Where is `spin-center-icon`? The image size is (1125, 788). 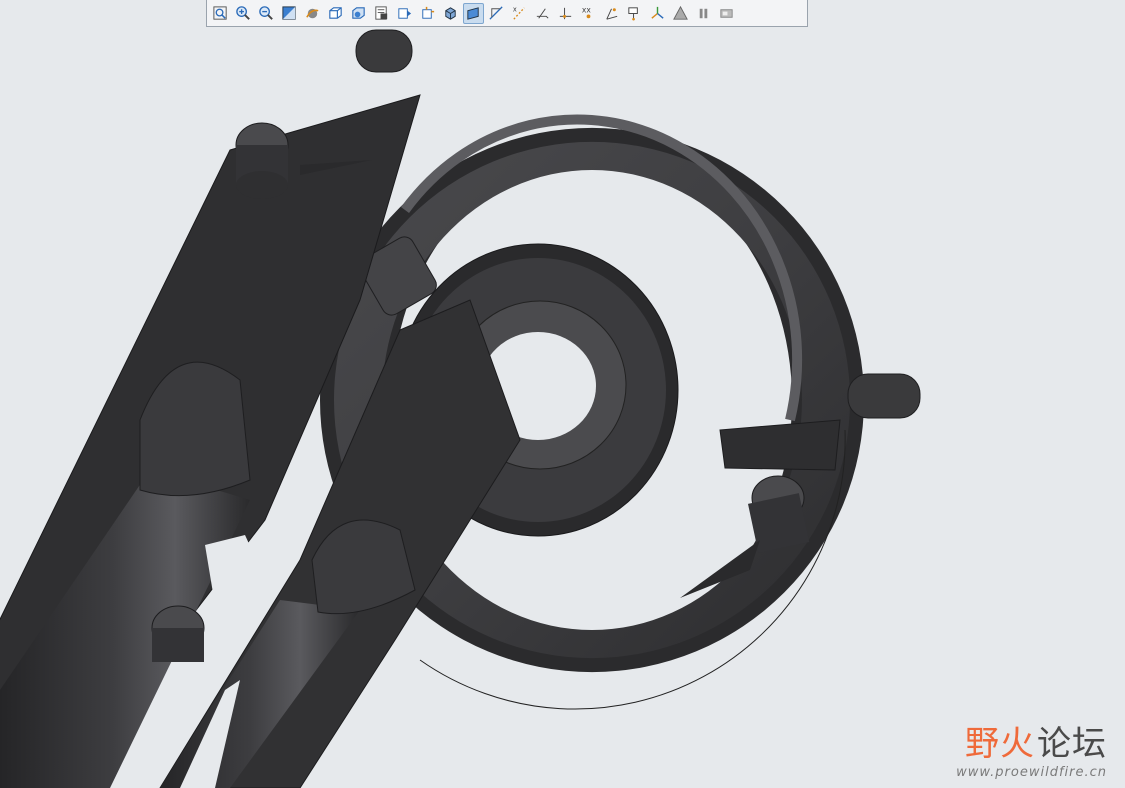
spin-center-icon is located at coordinates (312, 13).